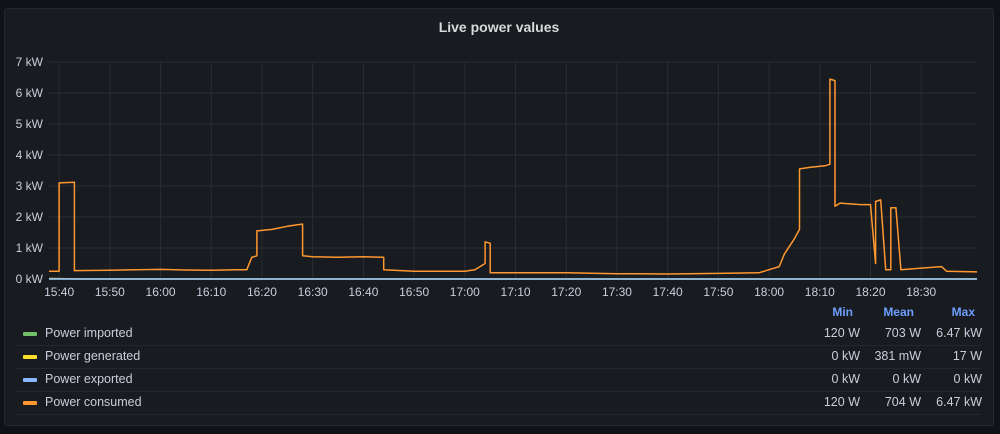 This screenshot has height=434, width=1000. I want to click on legend-series-name: Power imported, so click(89, 333).